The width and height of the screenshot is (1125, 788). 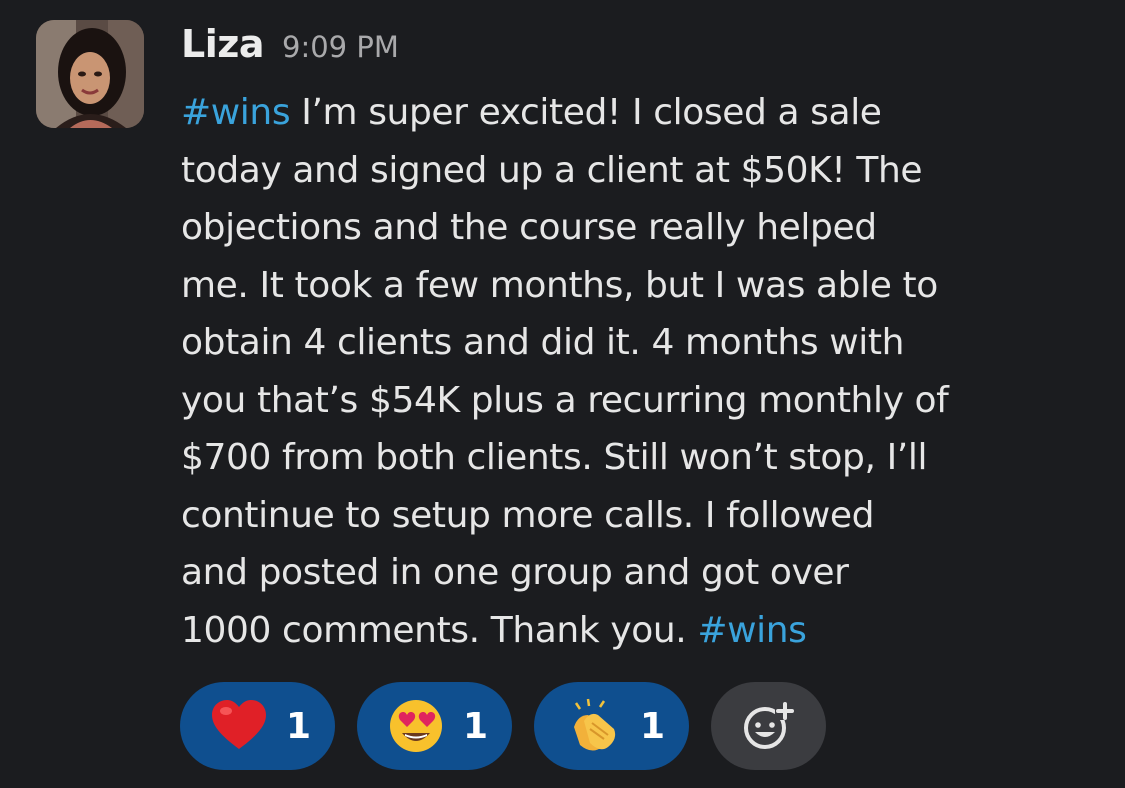 I want to click on message-text: continue to setup more calls. I followed, so click(x=528, y=515).